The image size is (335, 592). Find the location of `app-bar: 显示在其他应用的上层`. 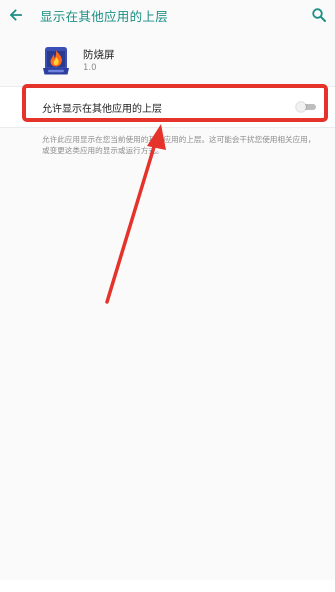

app-bar: 显示在其他应用的上层 is located at coordinates (167, 16).